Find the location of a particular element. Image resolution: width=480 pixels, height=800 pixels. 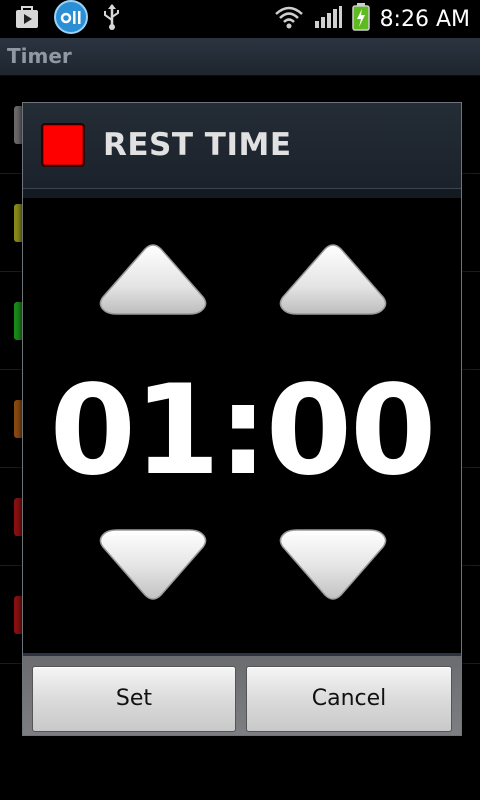

minutes-increment-button is located at coordinates (153, 279).